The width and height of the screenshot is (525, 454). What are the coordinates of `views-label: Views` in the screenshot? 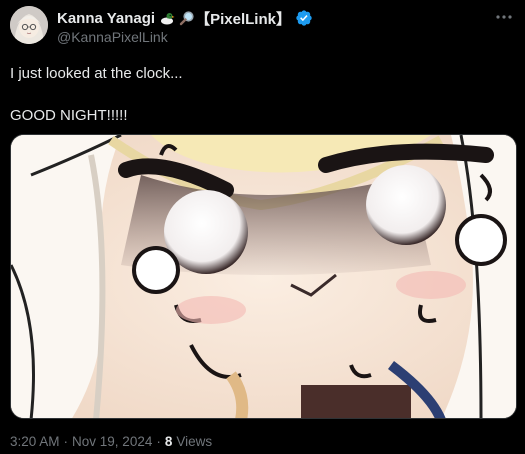 It's located at (194, 441).